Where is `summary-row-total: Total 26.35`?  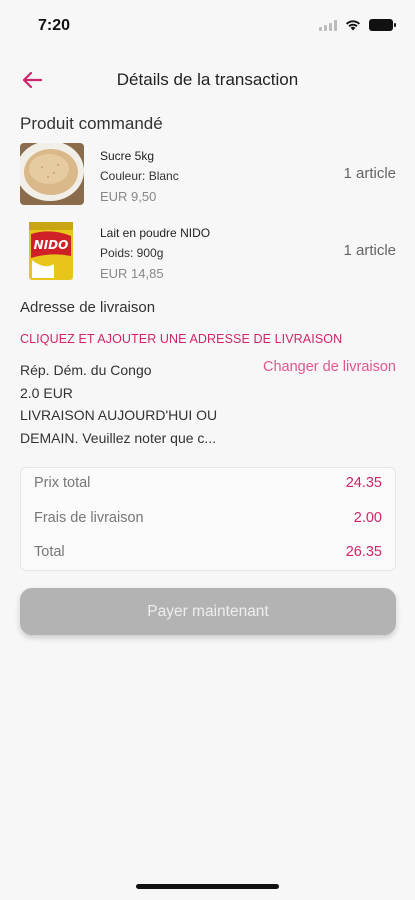 summary-row-total: Total 26.35 is located at coordinates (208, 555).